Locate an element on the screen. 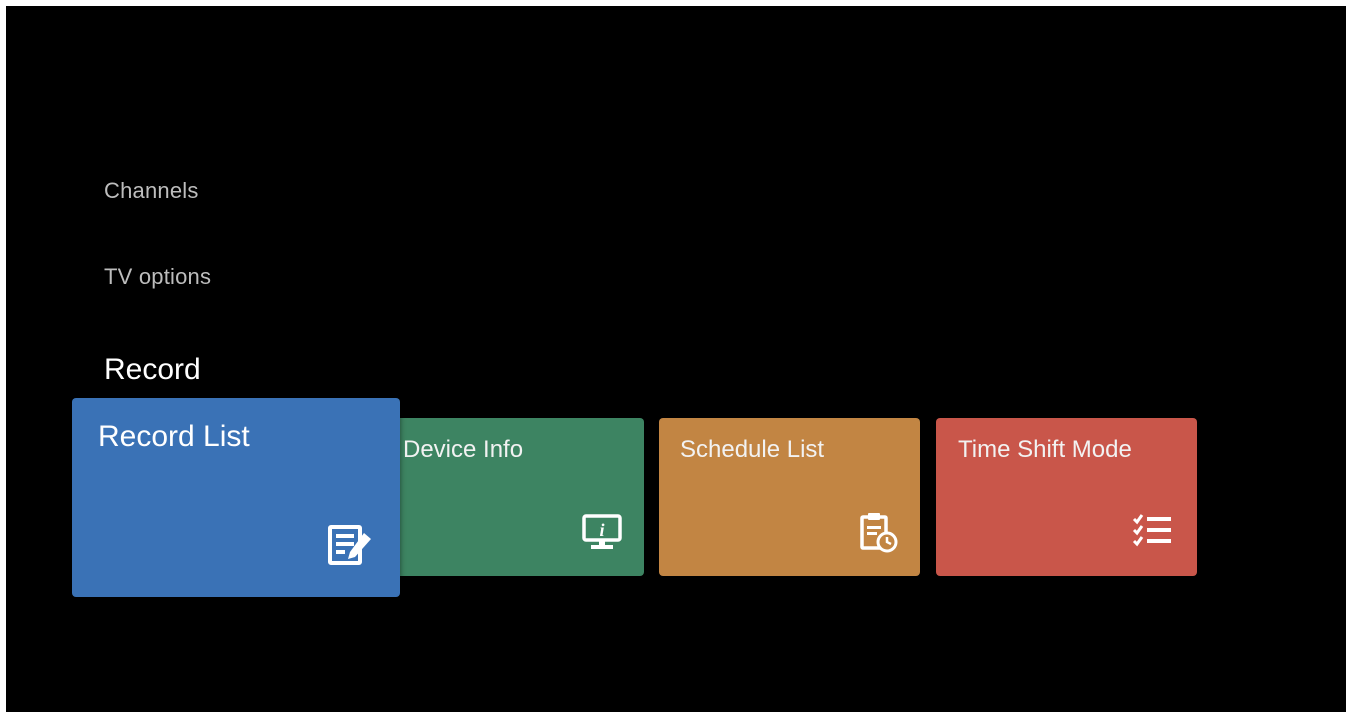 The height and width of the screenshot is (712, 1350). menu-item-channels: Channels is located at coordinates (151, 191).